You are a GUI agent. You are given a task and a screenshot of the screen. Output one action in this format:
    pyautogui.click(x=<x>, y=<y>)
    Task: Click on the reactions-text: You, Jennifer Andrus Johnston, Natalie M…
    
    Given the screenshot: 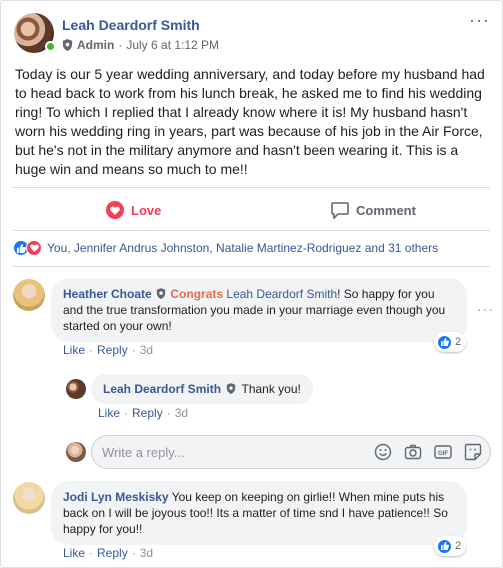 What is the action you would take?
    pyautogui.click(x=243, y=248)
    